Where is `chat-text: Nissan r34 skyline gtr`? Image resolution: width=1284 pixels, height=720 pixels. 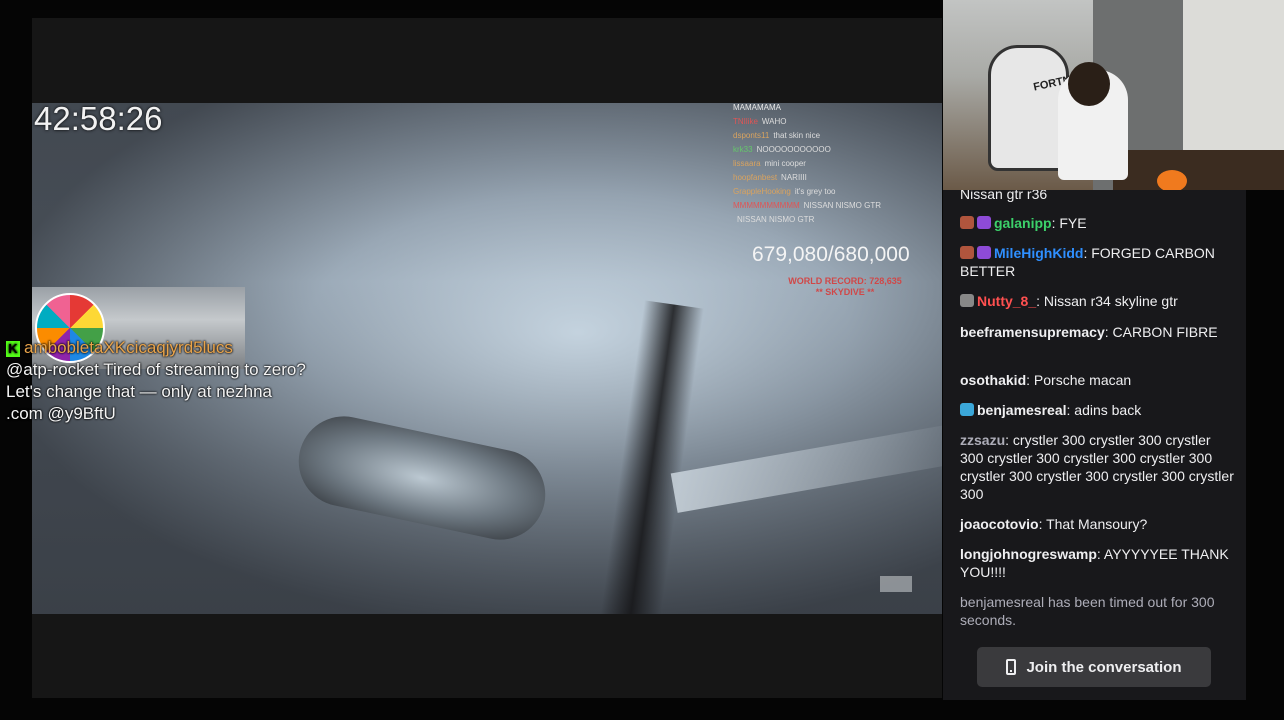 chat-text: Nissan r34 skyline gtr is located at coordinates (1110, 301).